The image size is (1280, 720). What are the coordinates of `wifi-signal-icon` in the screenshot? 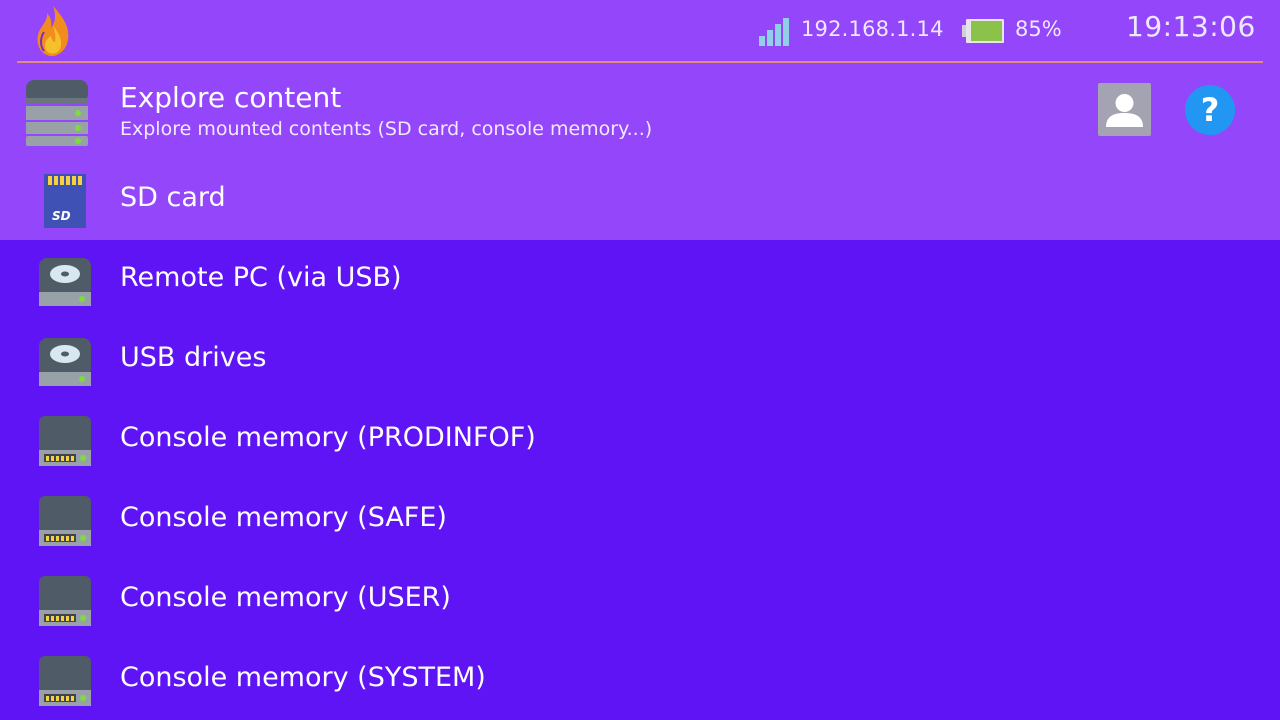 It's located at (775, 31).